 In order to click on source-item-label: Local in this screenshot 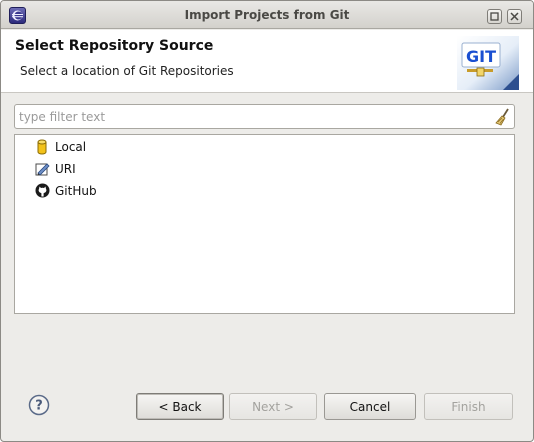, I will do `click(71, 147)`.